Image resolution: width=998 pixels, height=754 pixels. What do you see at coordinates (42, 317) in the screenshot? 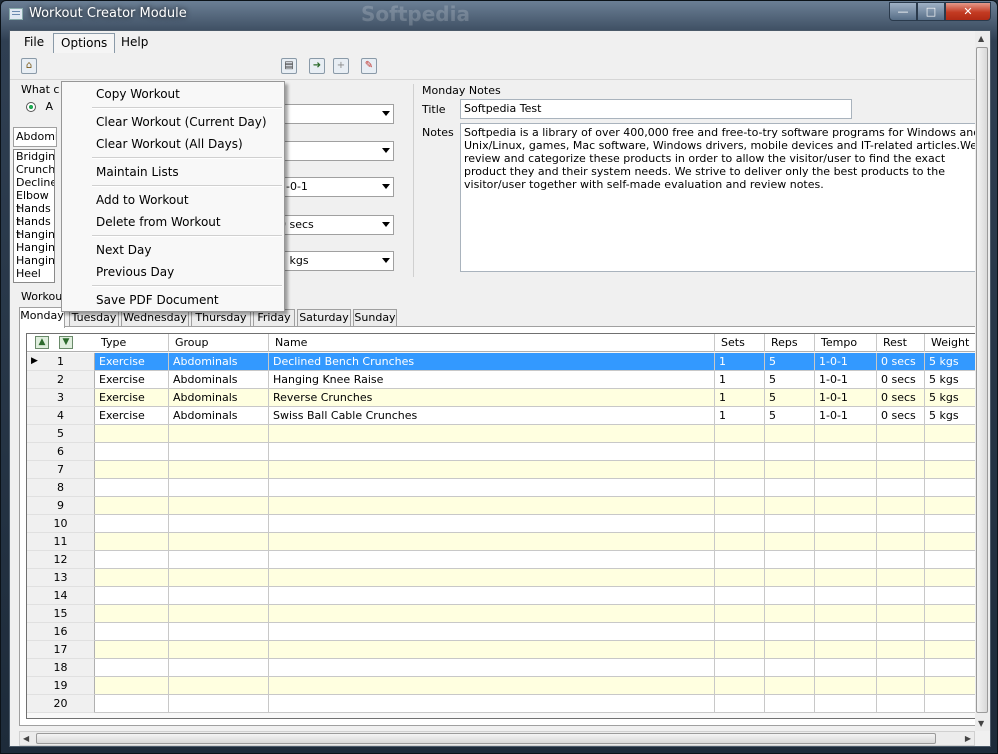
I see `tab-monday: Monday` at bounding box center [42, 317].